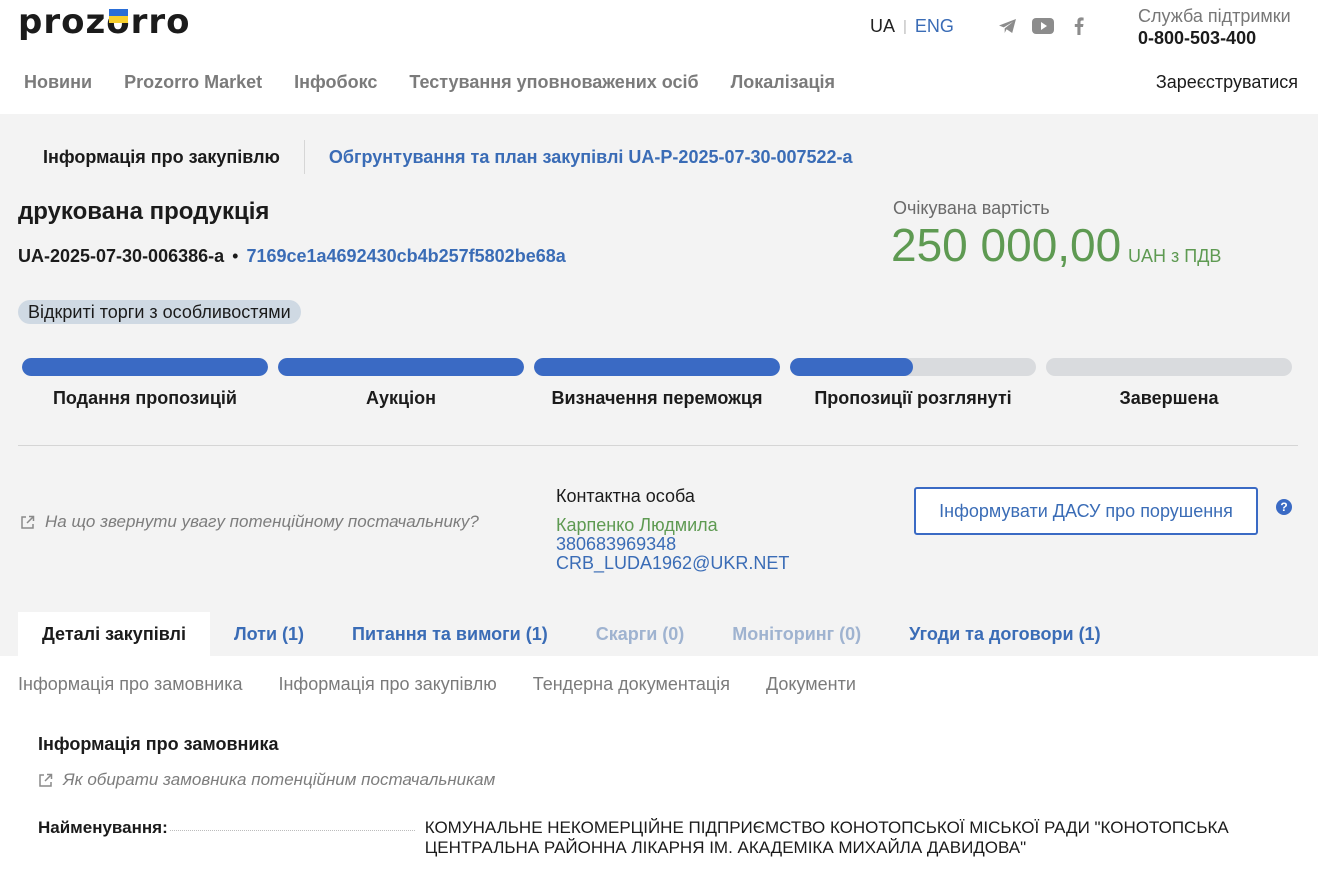 This screenshot has width=1318, height=870. Describe the element at coordinates (401, 383) in the screenshot. I see `stage-auction: Аукціон` at that location.